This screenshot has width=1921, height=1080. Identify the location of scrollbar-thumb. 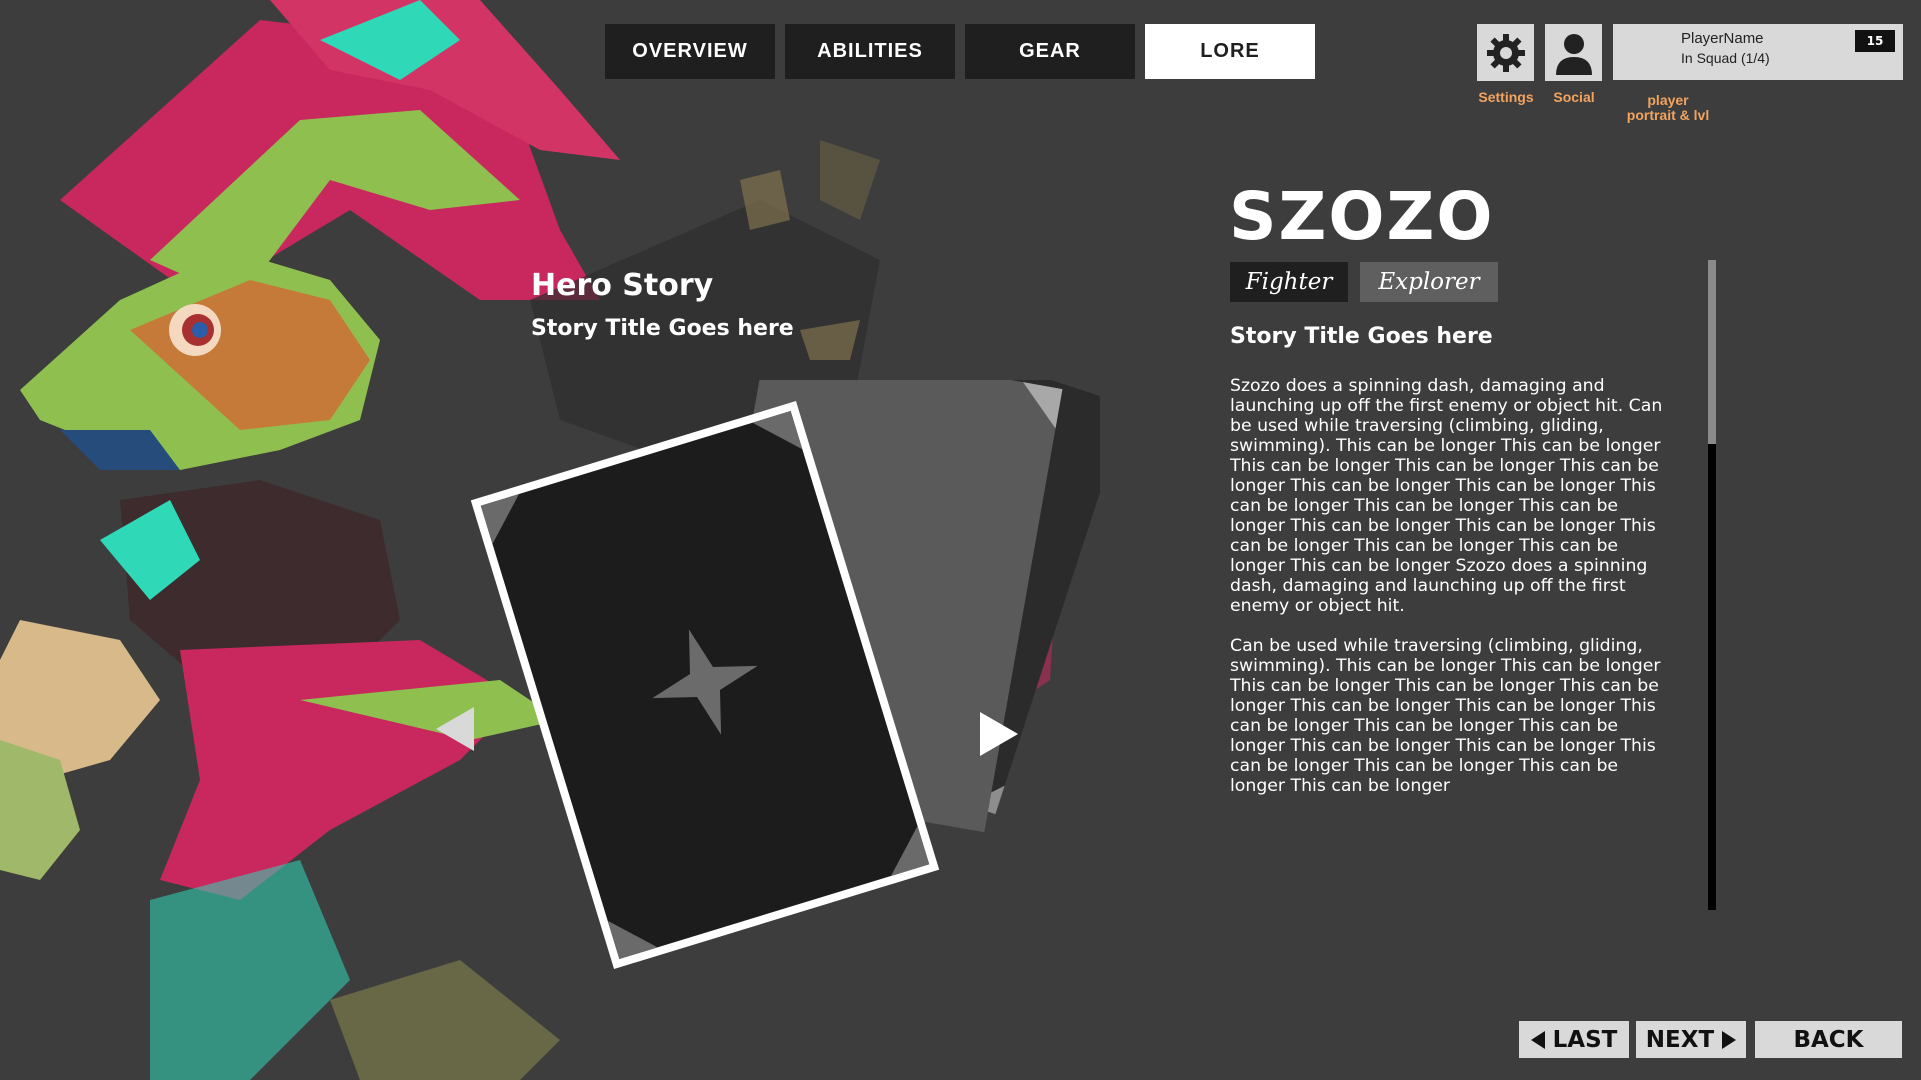
(1712, 352).